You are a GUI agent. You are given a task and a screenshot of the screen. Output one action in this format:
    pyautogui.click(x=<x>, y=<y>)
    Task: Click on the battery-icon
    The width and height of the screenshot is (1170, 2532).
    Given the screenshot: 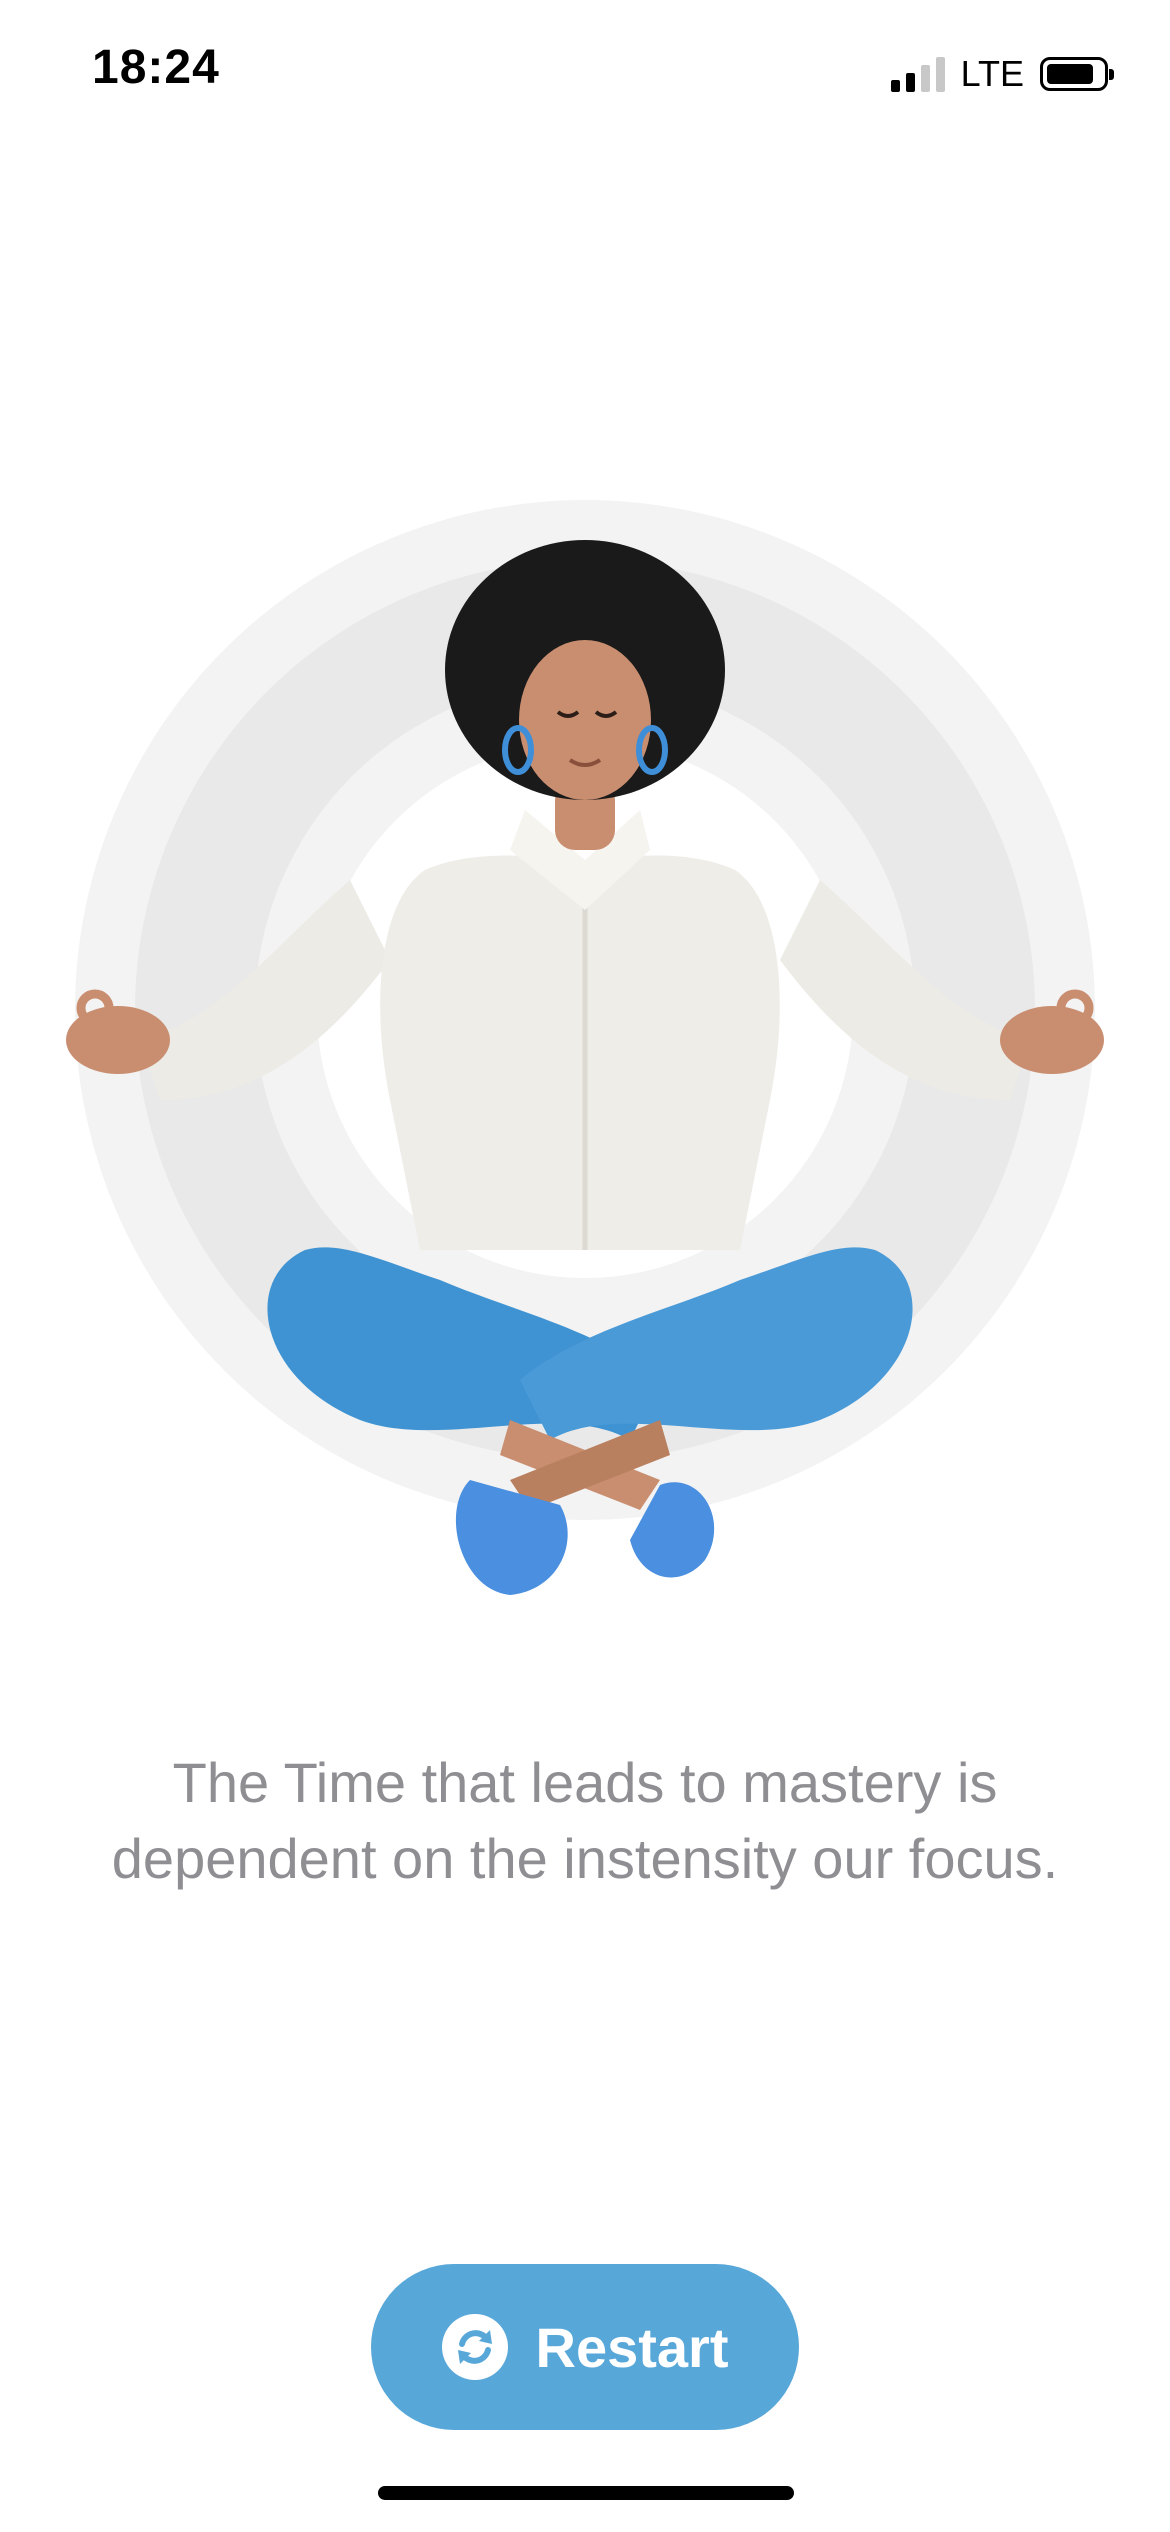 What is the action you would take?
    pyautogui.click(x=1077, y=74)
    